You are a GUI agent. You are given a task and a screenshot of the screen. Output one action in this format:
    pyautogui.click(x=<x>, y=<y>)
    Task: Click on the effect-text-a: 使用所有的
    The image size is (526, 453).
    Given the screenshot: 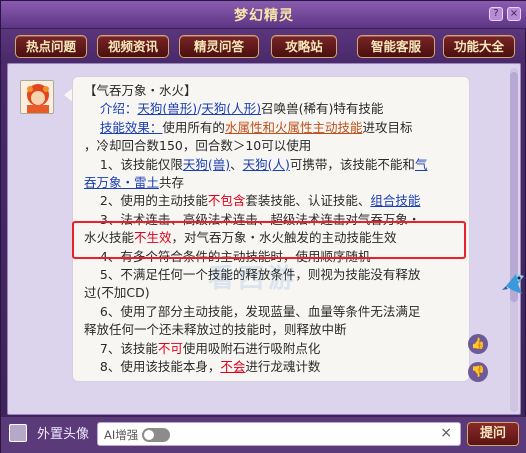 What is the action you would take?
    pyautogui.click(x=193, y=127)
    